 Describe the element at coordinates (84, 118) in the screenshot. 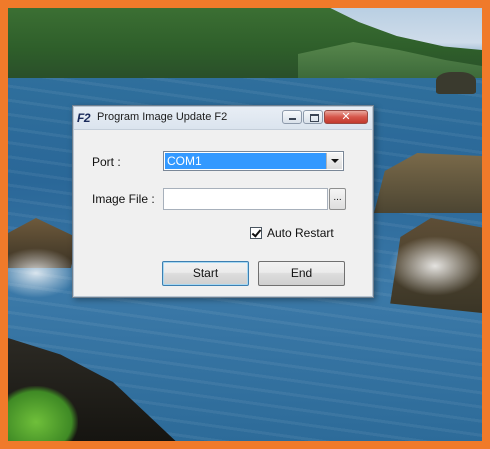

I see `app-icon: F2` at that location.